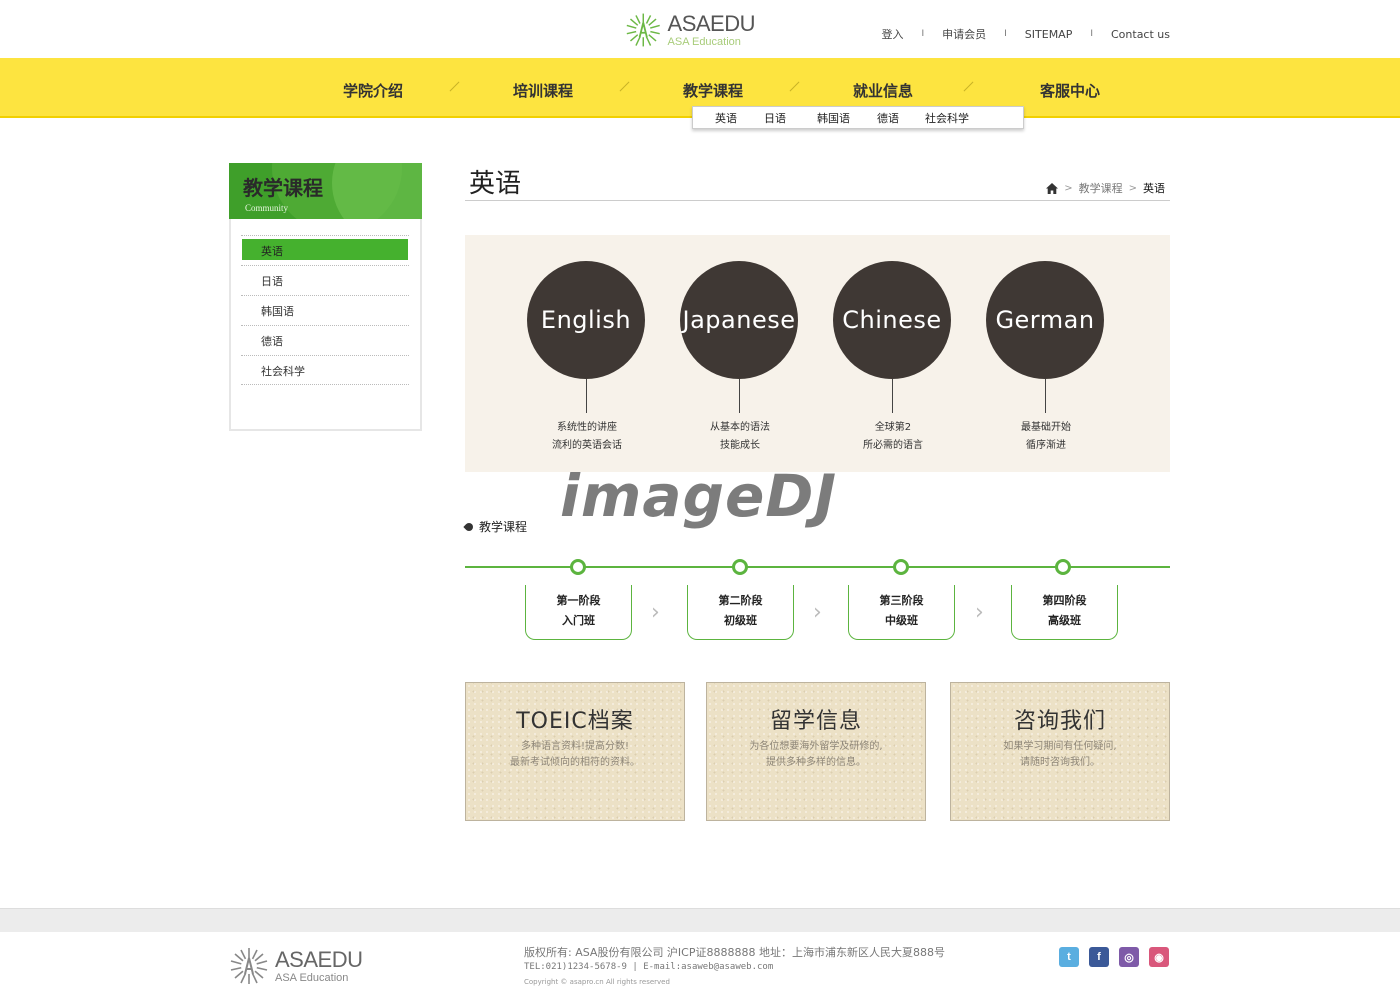 Image resolution: width=1400 pixels, height=1000 pixels. What do you see at coordinates (1064, 600) in the screenshot?
I see `step-stage: 第四阶段` at bounding box center [1064, 600].